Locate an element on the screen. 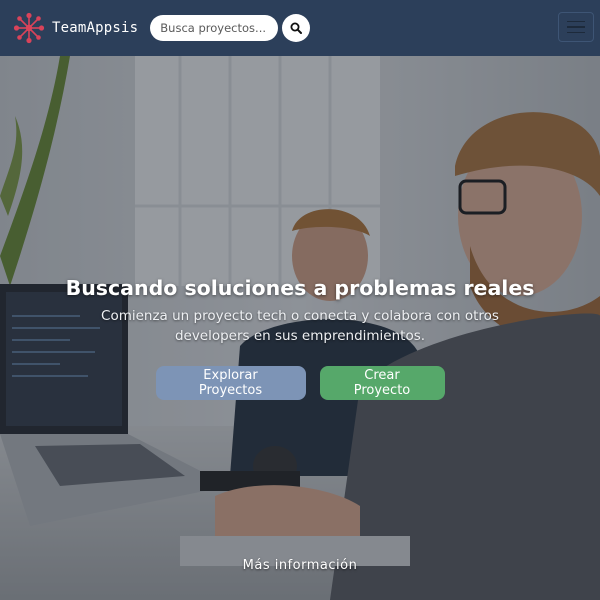  create-project-button: Crear Proyecto is located at coordinates (382, 383).